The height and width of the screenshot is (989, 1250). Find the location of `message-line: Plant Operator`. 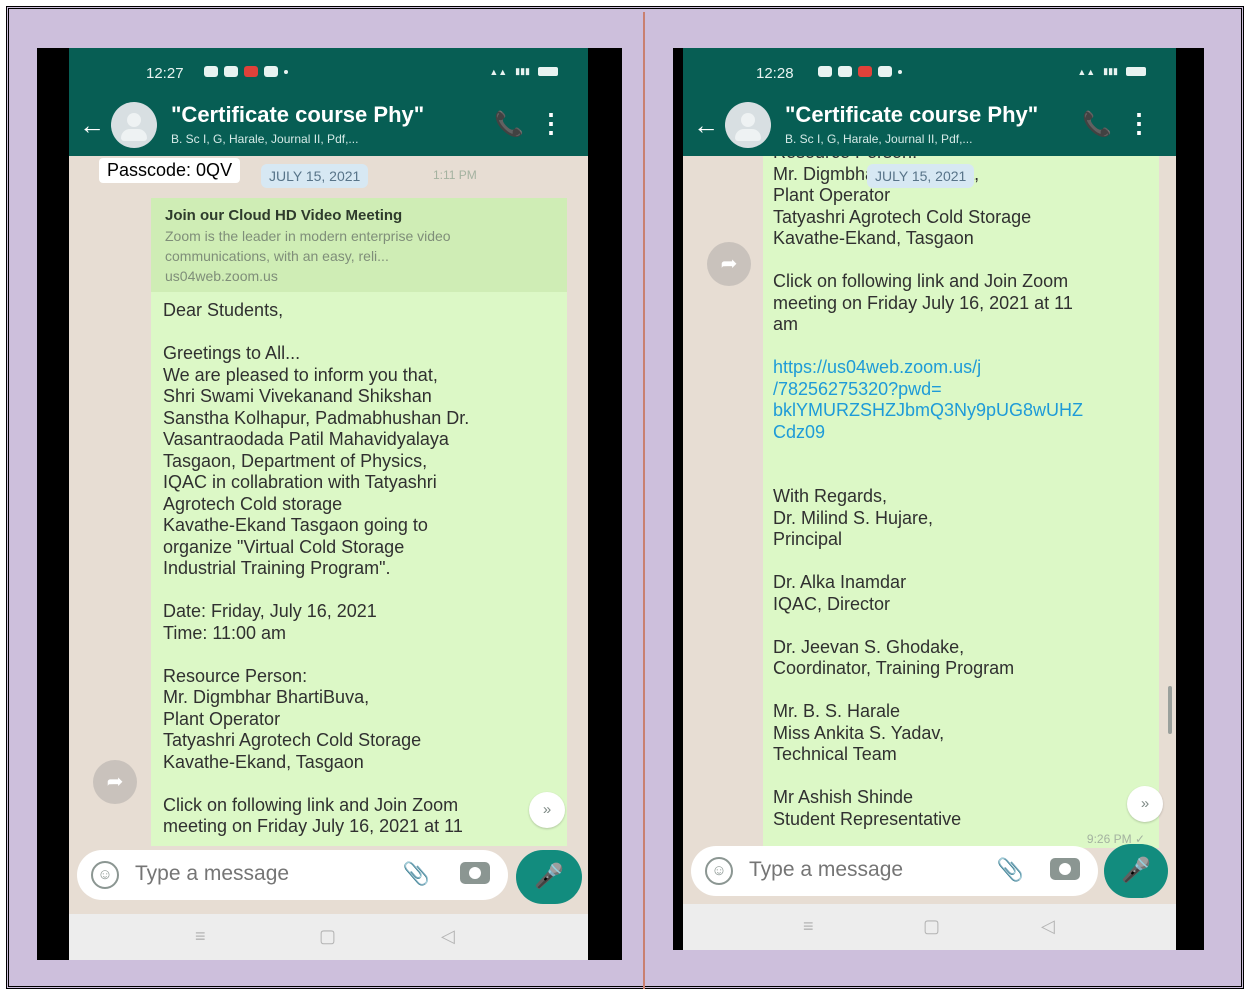

message-line: Plant Operator is located at coordinates (222, 718).